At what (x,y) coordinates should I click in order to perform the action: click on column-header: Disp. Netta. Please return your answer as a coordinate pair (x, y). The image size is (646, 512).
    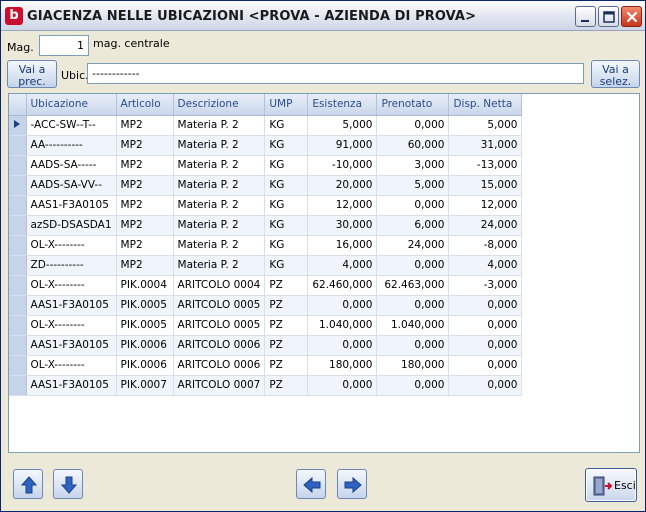
    Looking at the image, I should click on (485, 105).